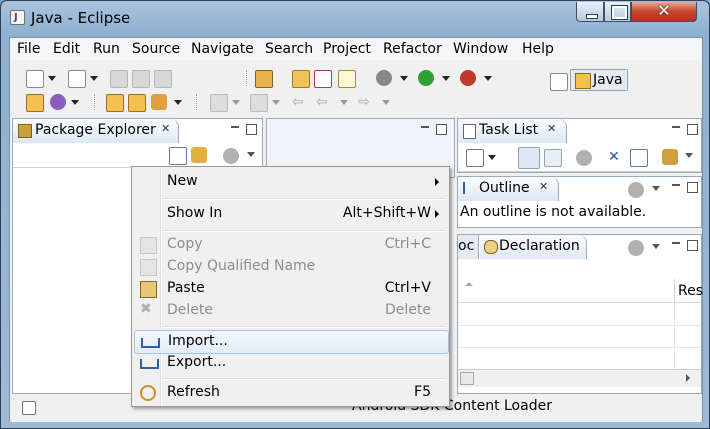  I want to click on open-type-icon, so click(301, 79).